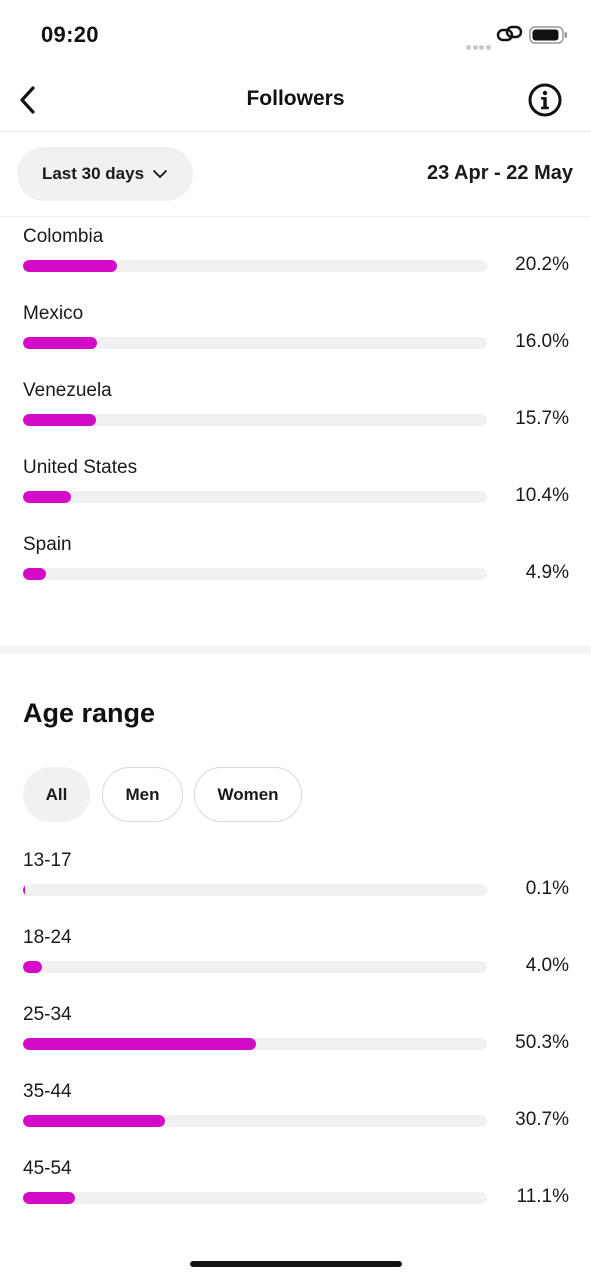 The height and width of the screenshot is (1280, 591). Describe the element at coordinates (295, 649) in the screenshot. I see `section-divider` at that location.